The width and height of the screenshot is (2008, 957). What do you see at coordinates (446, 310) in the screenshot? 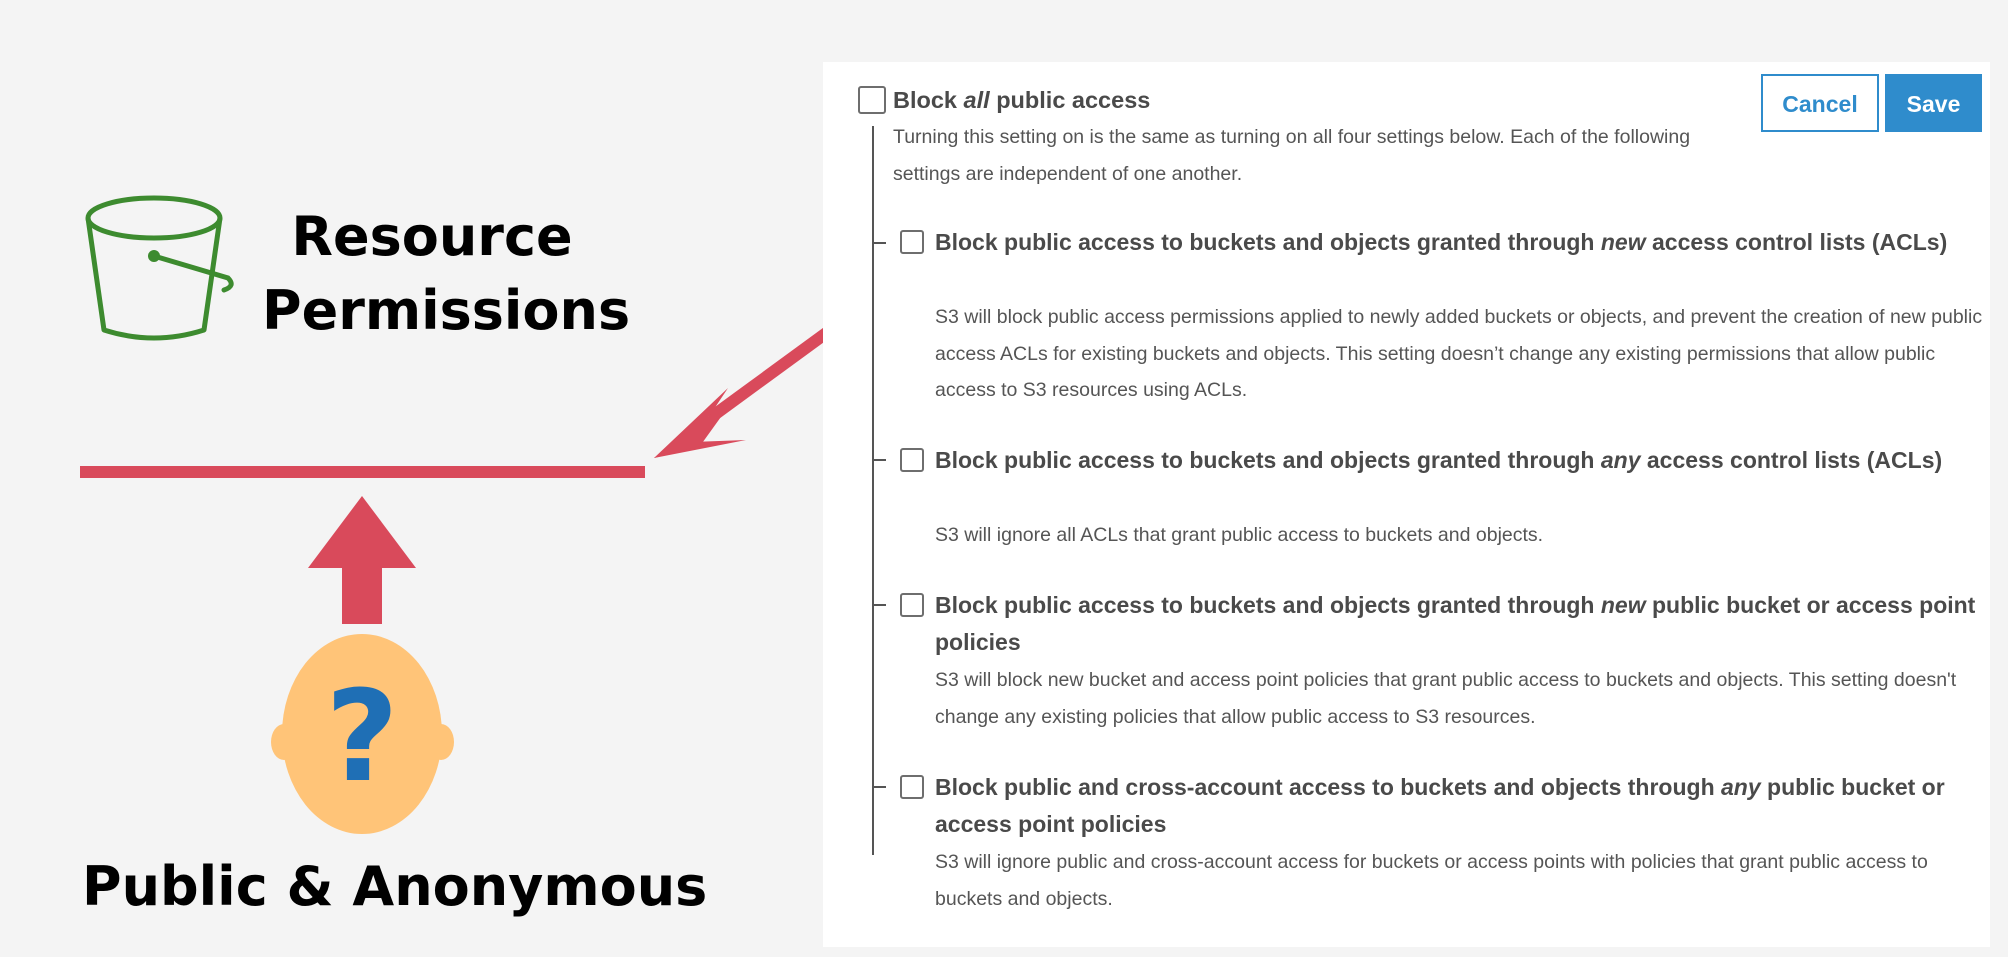
I see `resource-title-line2: Permissions` at bounding box center [446, 310].